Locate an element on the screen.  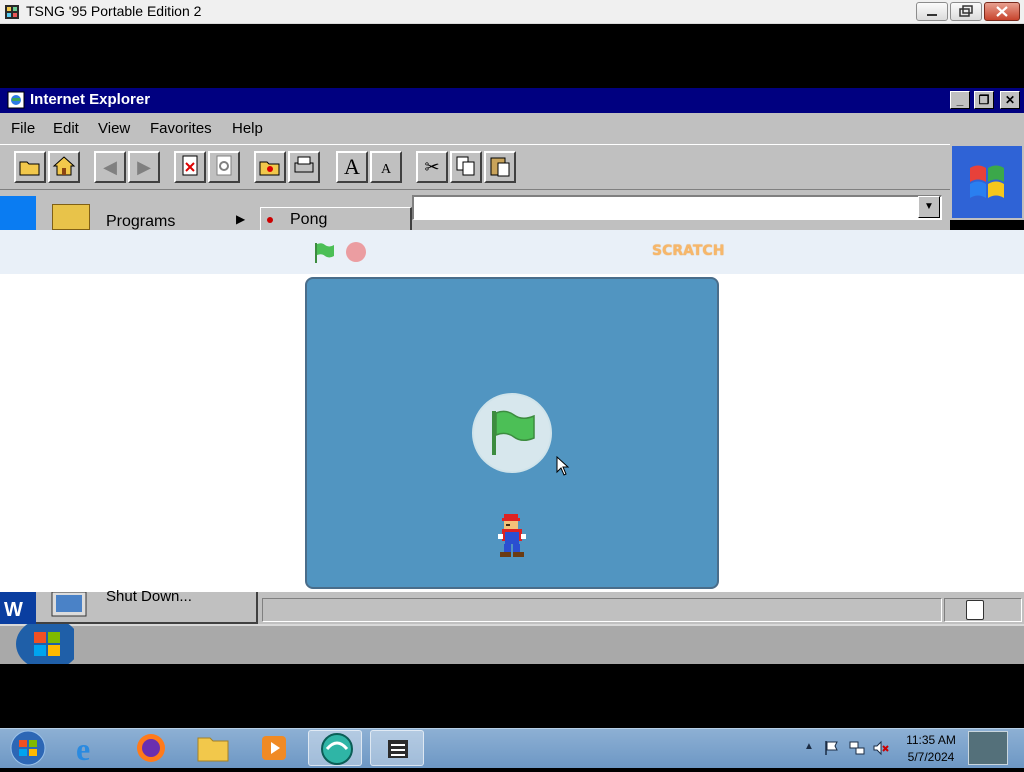
mario-sprite is located at coordinates (512, 535).